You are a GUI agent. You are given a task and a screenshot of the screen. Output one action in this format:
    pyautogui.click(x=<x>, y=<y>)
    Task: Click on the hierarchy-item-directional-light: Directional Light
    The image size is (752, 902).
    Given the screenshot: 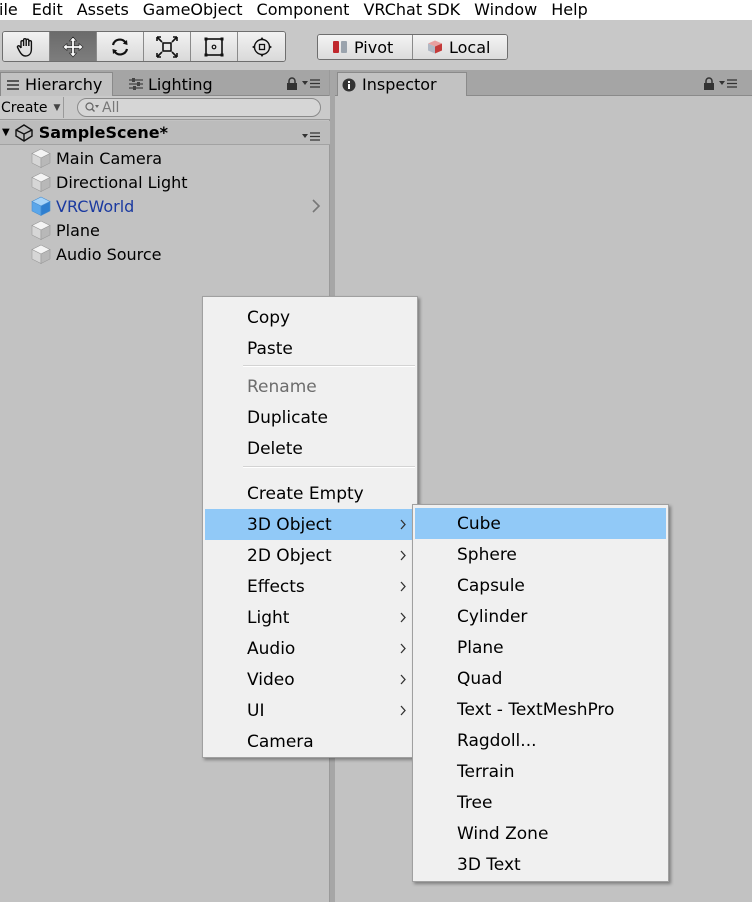 What is the action you would take?
    pyautogui.click(x=178, y=182)
    